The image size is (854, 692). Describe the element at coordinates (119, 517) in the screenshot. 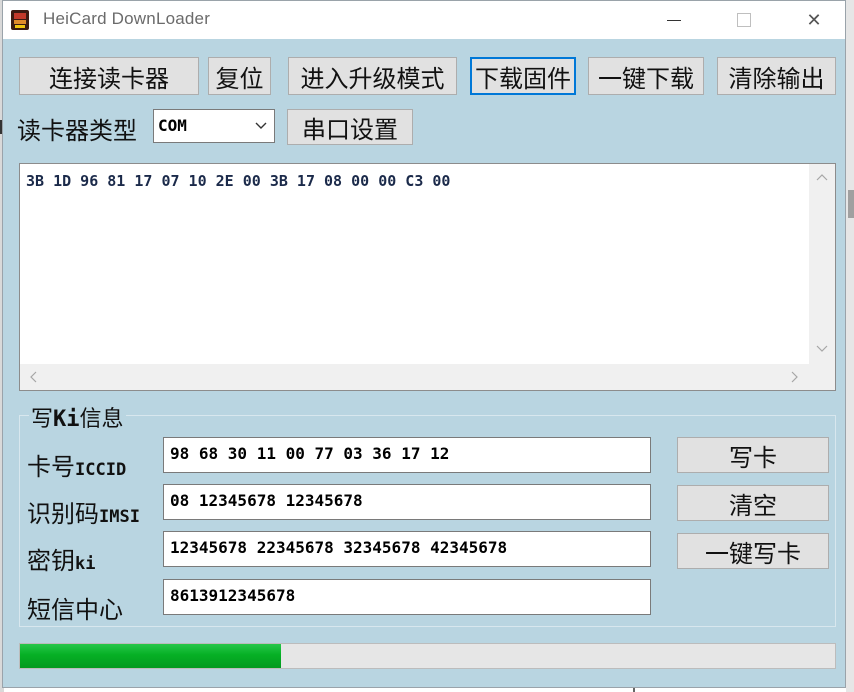

I see `imsi-label-mono: IMSI` at that location.